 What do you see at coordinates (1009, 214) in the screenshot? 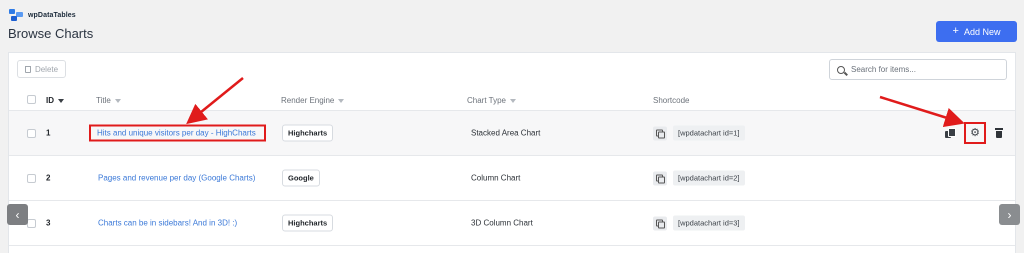
I see `chevron-right-icon: ›` at bounding box center [1009, 214].